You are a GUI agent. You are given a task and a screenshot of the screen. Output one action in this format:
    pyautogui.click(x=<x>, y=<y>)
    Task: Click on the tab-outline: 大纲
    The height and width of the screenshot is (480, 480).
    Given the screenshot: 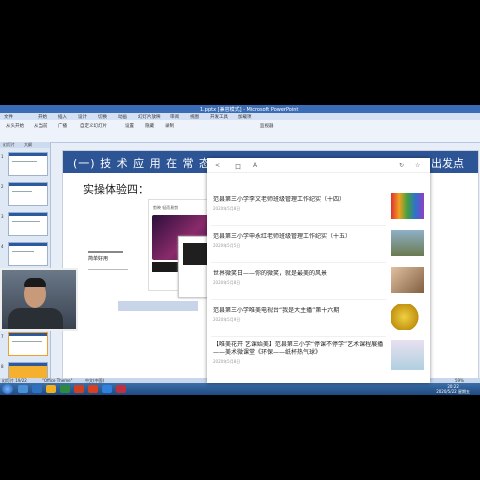 What is the action you would take?
    pyautogui.click(x=28, y=145)
    